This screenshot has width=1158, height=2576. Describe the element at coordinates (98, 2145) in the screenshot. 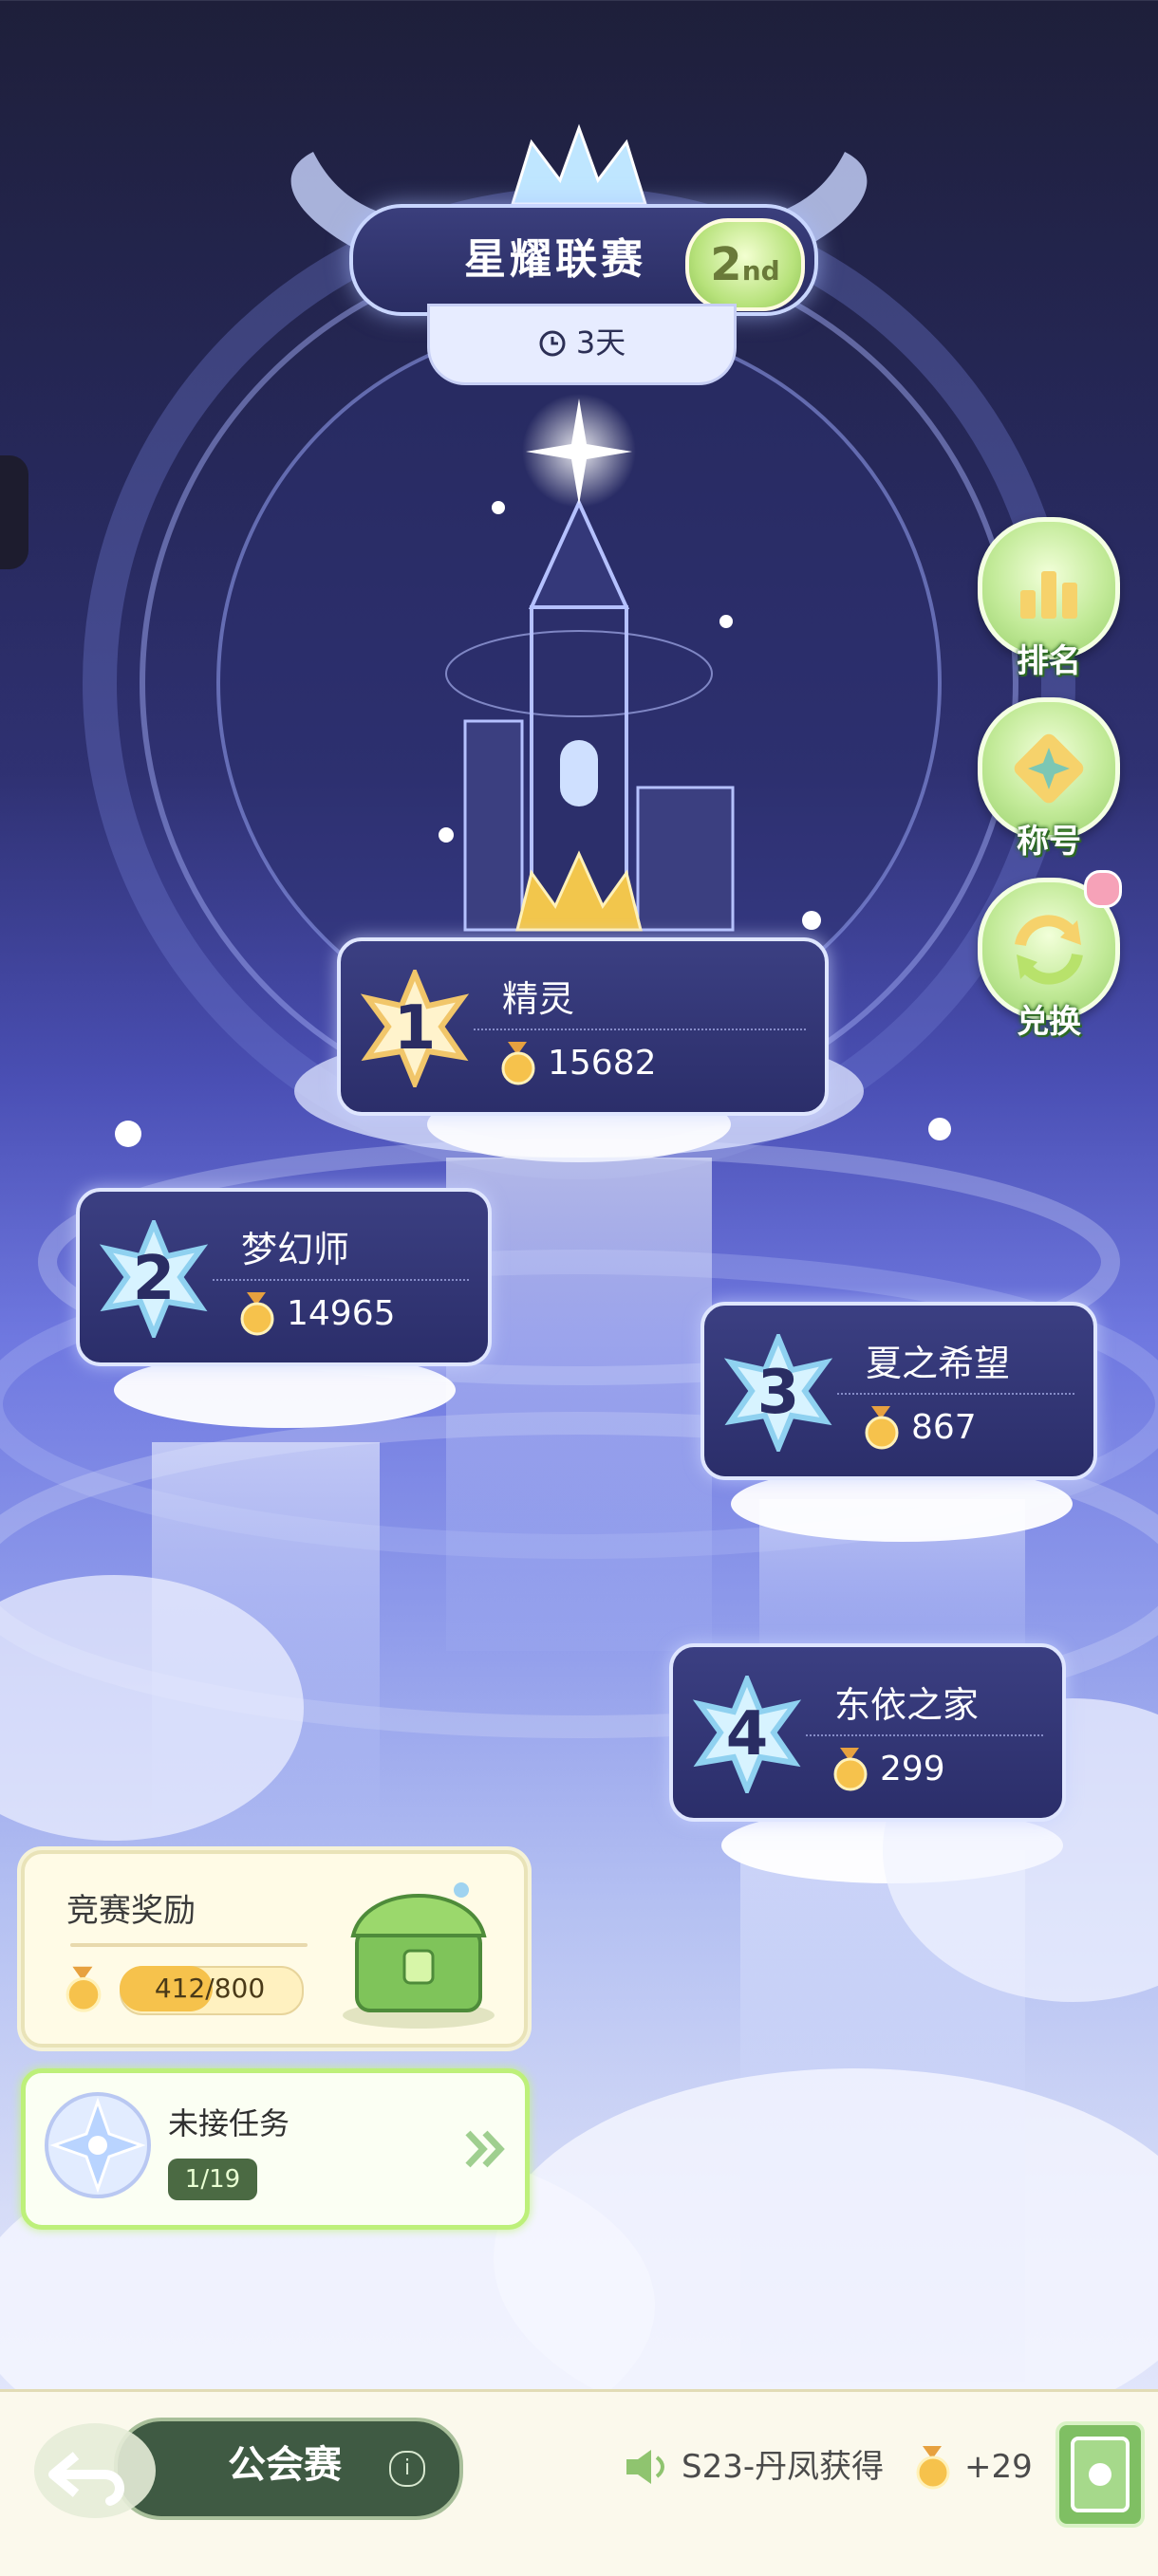

I see `task-crystal-icon` at that location.